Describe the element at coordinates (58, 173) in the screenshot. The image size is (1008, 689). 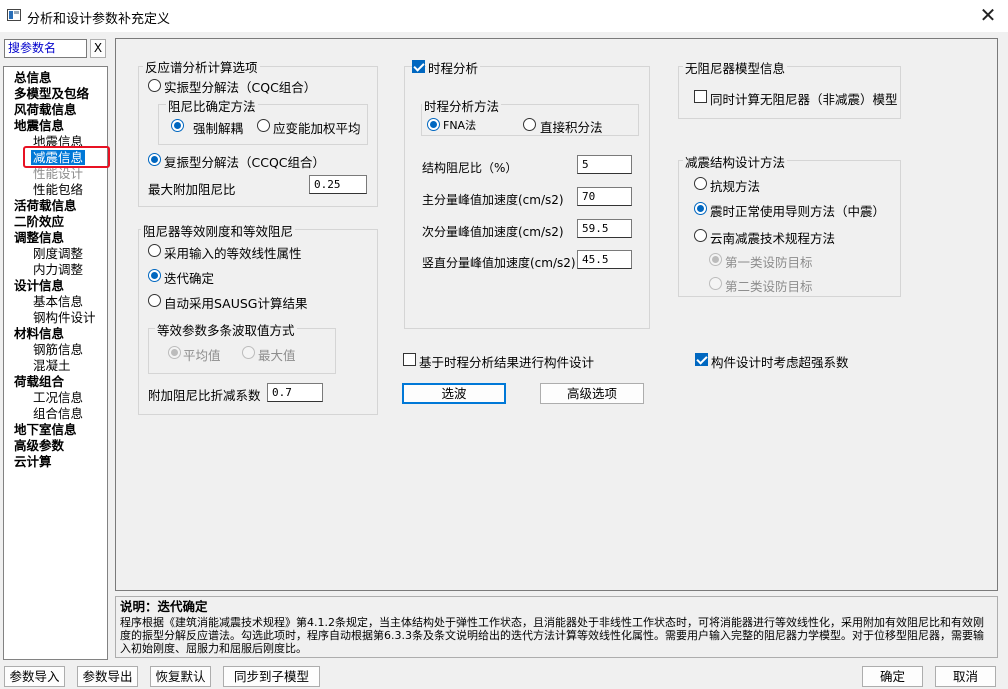
I see `nav-item: 性能设计` at that location.